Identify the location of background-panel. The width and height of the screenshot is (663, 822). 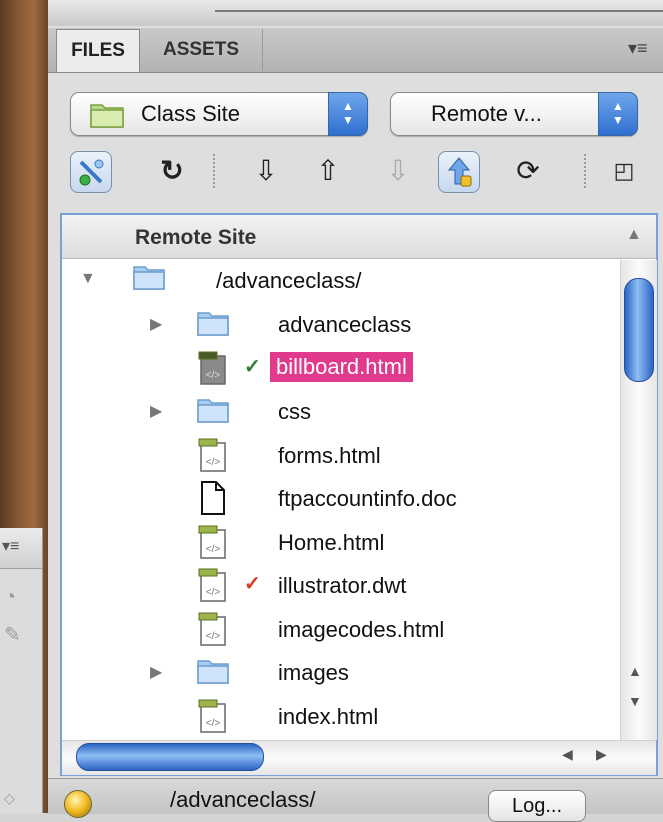
(21, 670).